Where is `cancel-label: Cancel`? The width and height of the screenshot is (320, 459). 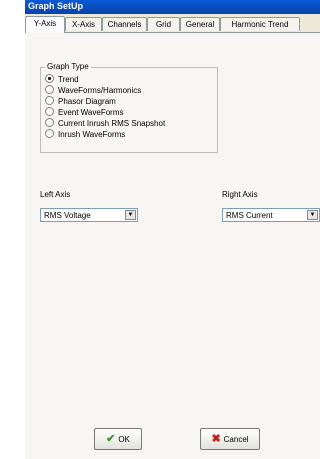
cancel-label: Cancel is located at coordinates (236, 439).